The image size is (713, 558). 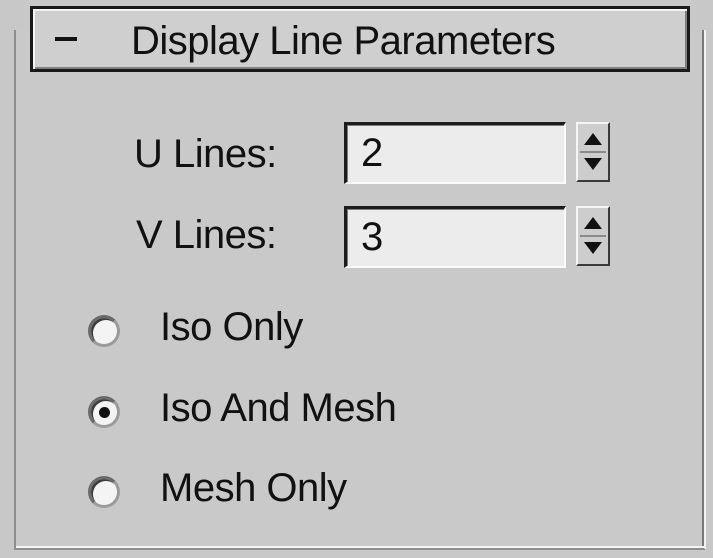 I want to click on v-lines-spinner, so click(x=593, y=236).